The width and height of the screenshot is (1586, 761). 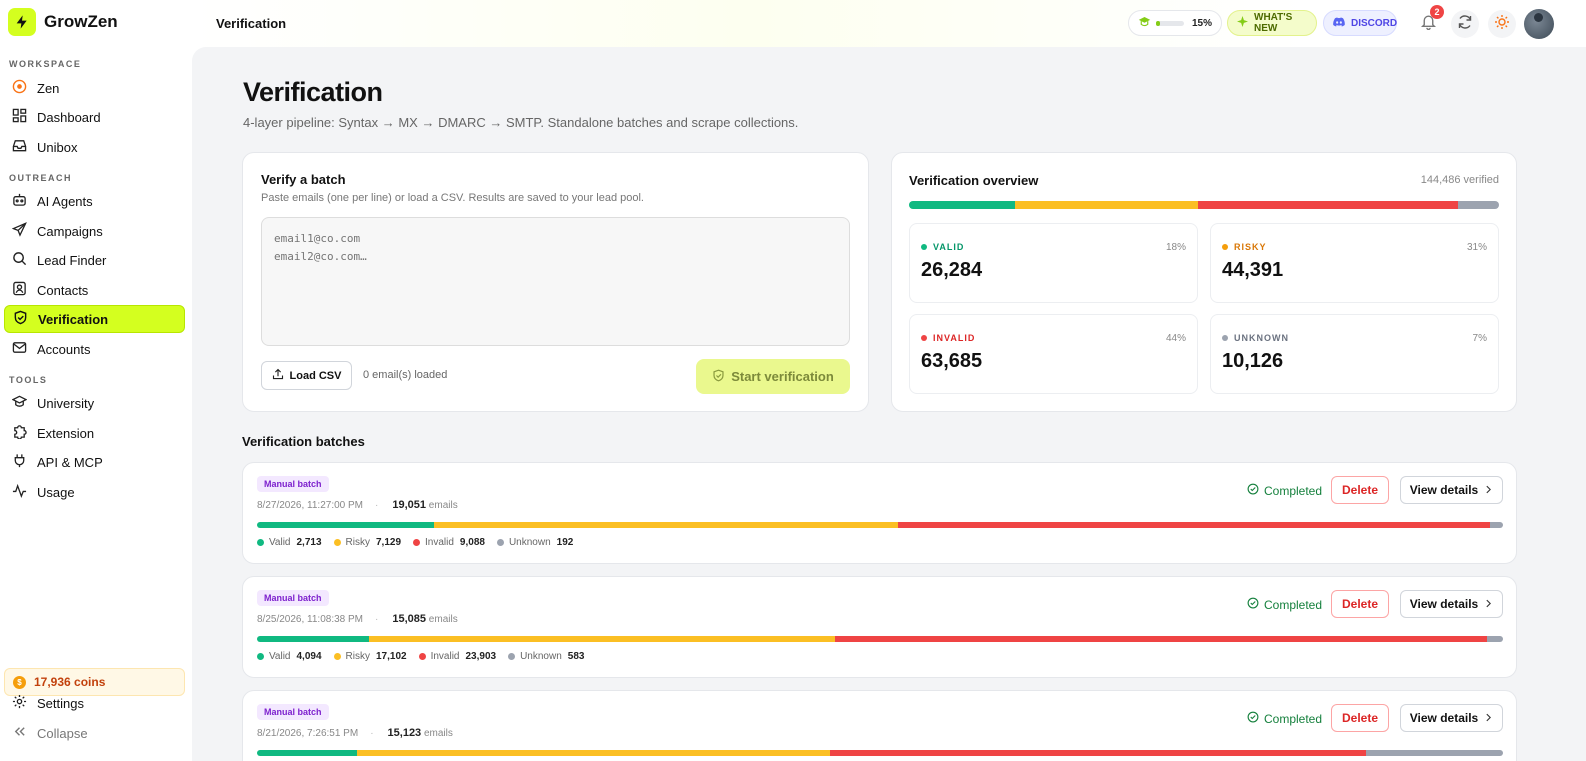 What do you see at coordinates (70, 682) in the screenshot?
I see `coins-label: 17,936 coins` at bounding box center [70, 682].